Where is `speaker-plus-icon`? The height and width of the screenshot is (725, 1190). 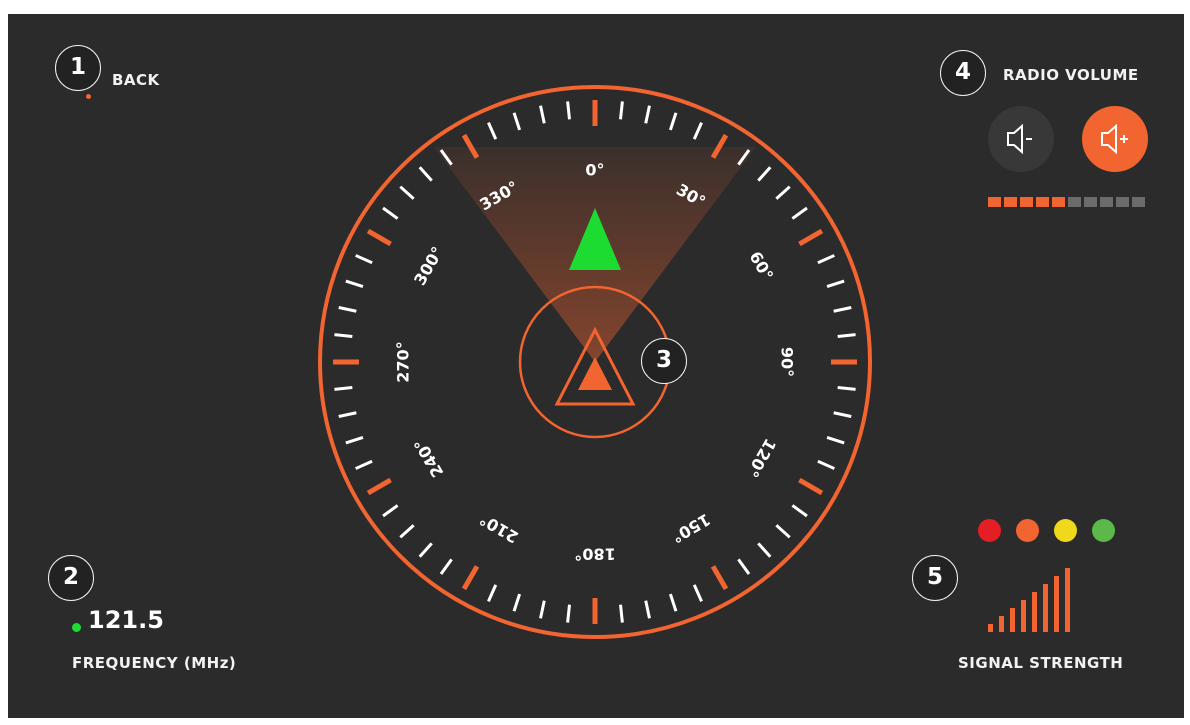 speaker-plus-icon is located at coordinates (1114, 139).